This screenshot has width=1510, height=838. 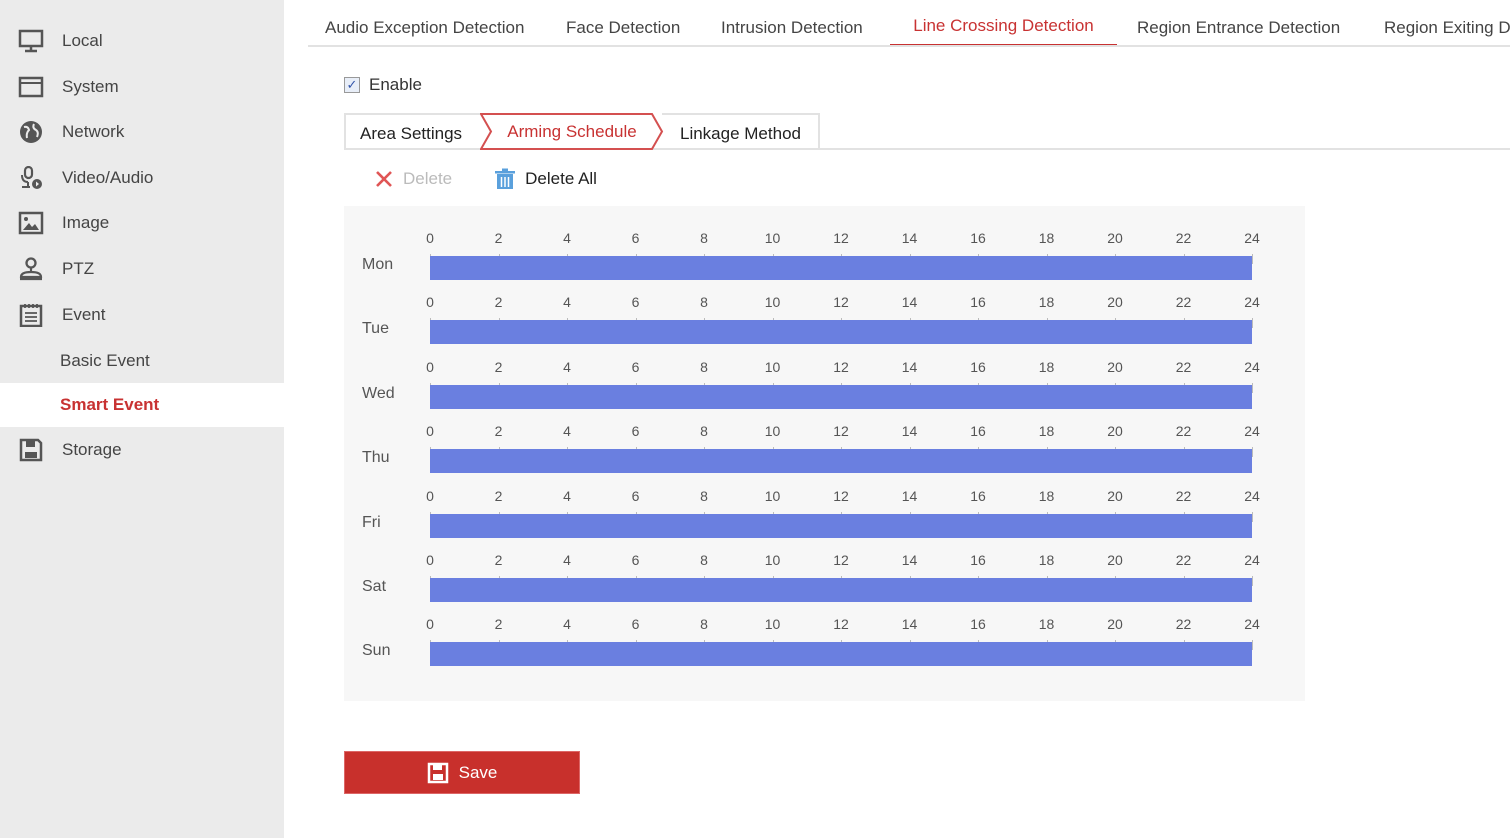 I want to click on sidebar-item-label: Basic Event, so click(x=105, y=360).